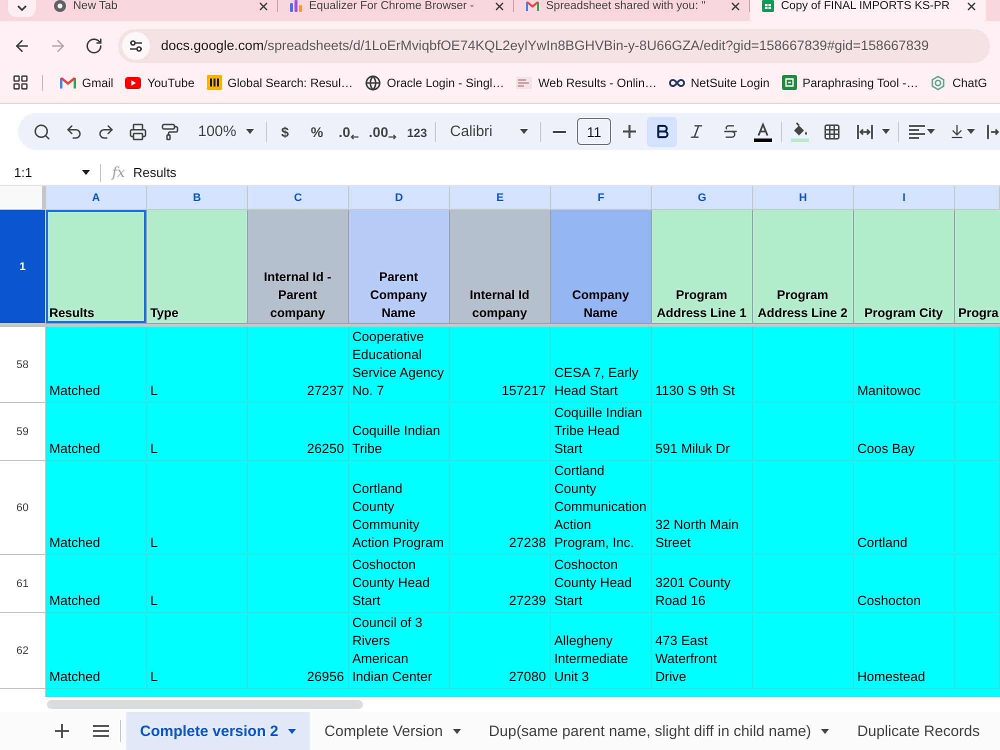 The image size is (1000, 750). What do you see at coordinates (317, 131) in the screenshot?
I see `percent-button: %` at bounding box center [317, 131].